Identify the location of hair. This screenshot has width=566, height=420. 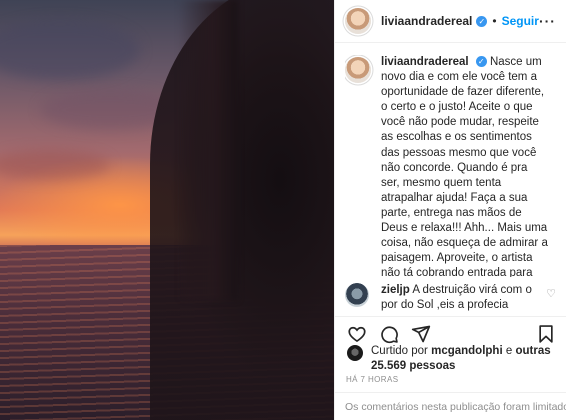
(208, 150).